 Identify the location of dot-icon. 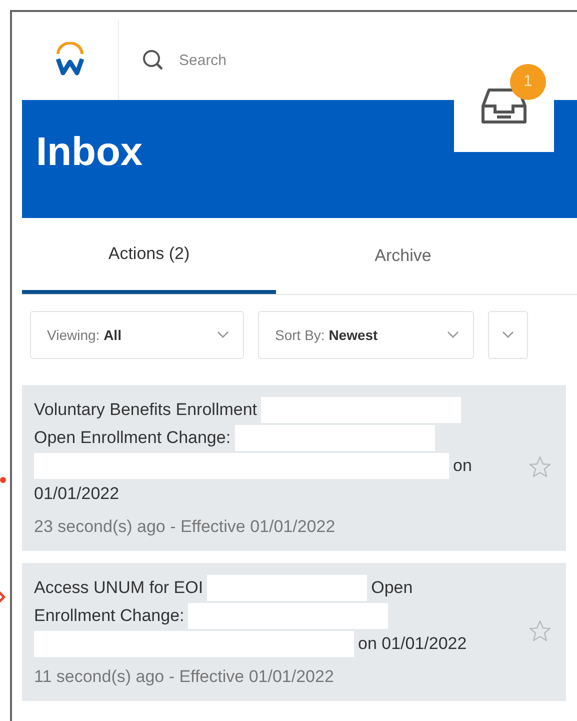
(3, 480).